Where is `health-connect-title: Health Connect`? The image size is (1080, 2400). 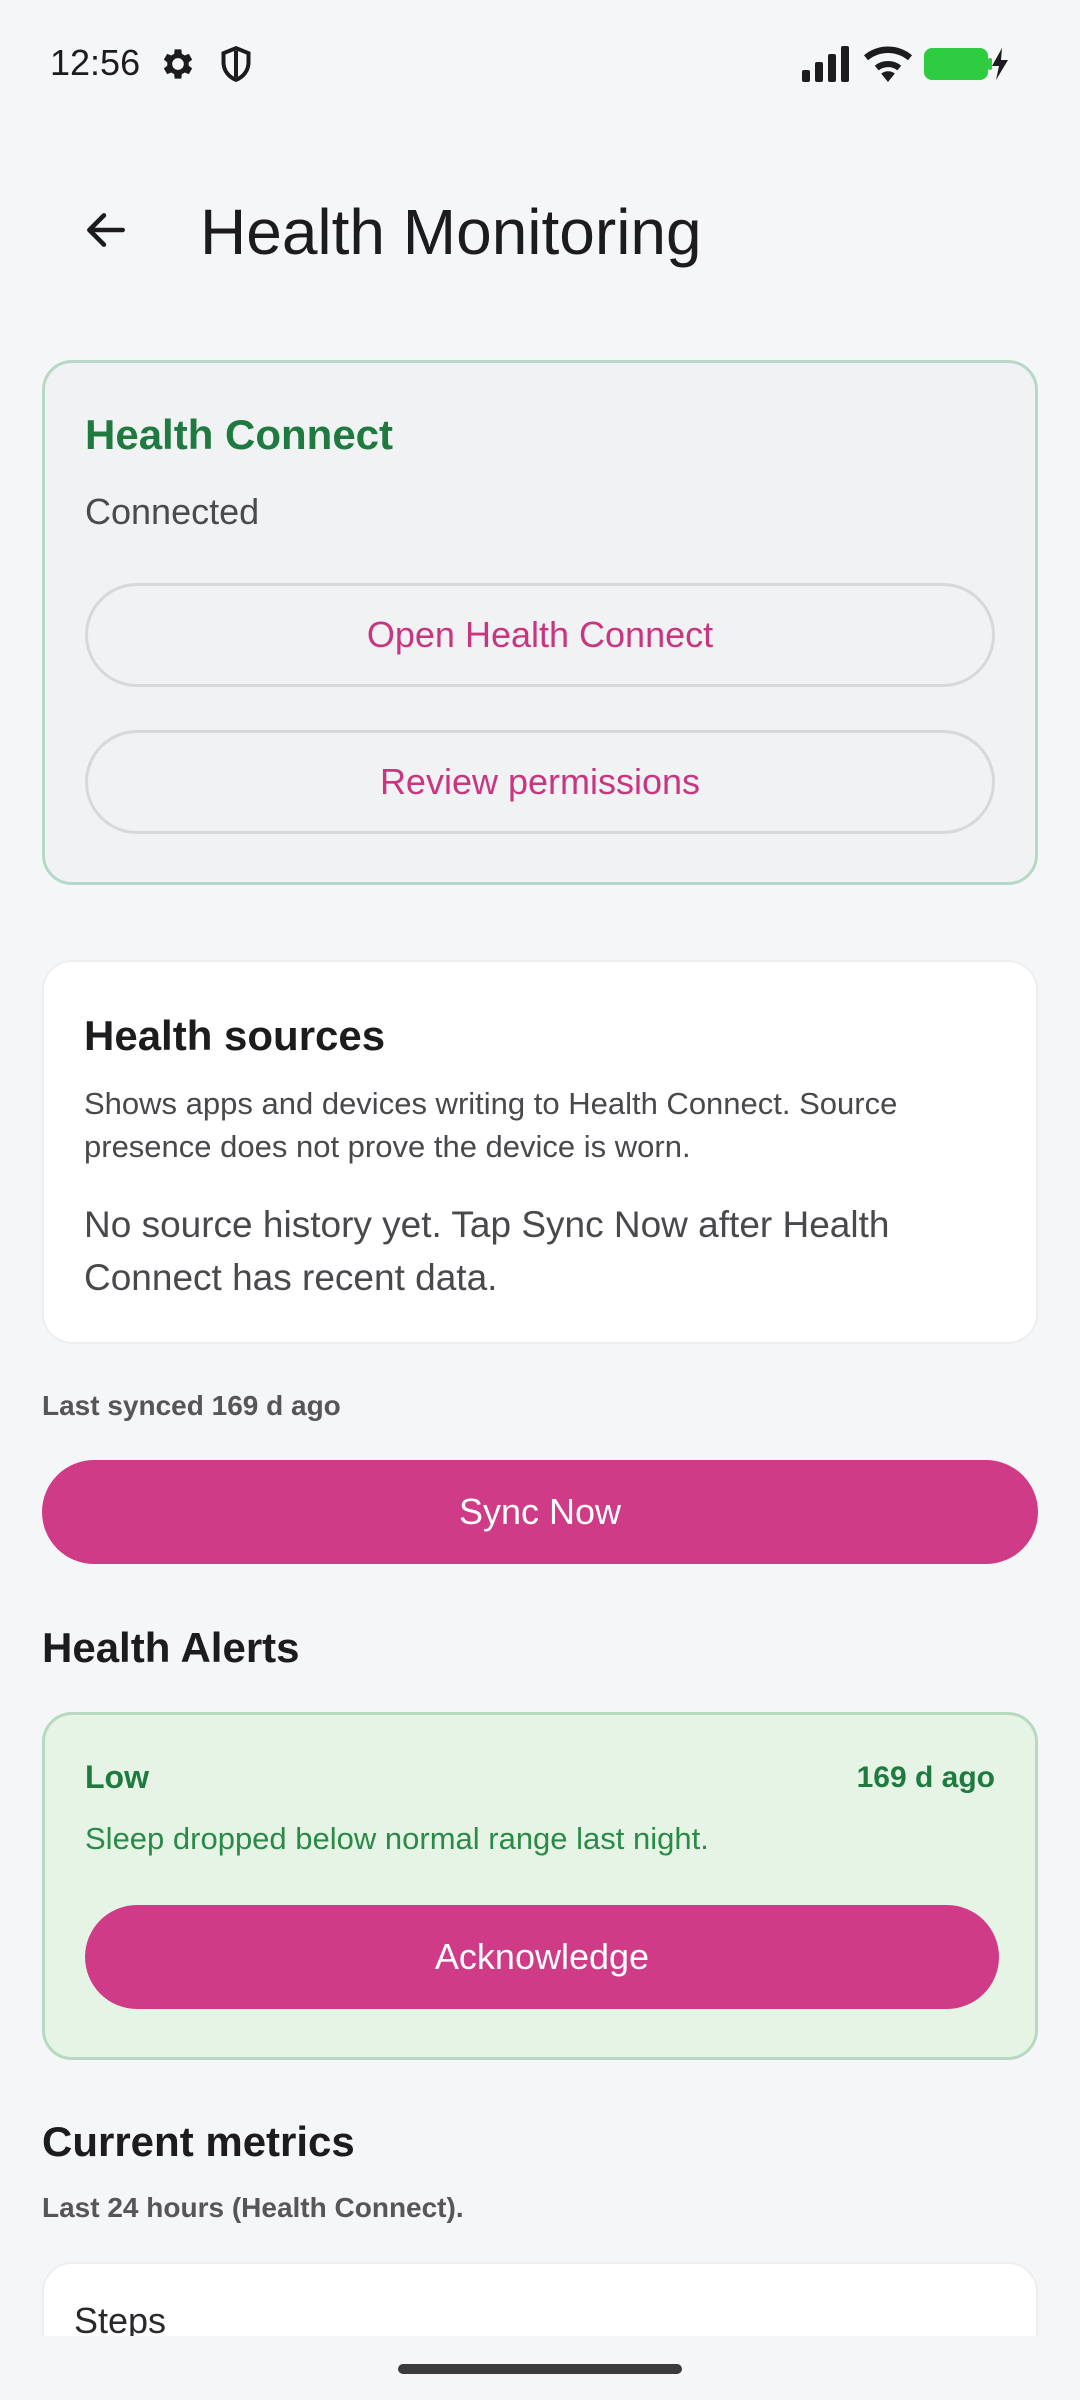 health-connect-title: Health Connect is located at coordinates (239, 434).